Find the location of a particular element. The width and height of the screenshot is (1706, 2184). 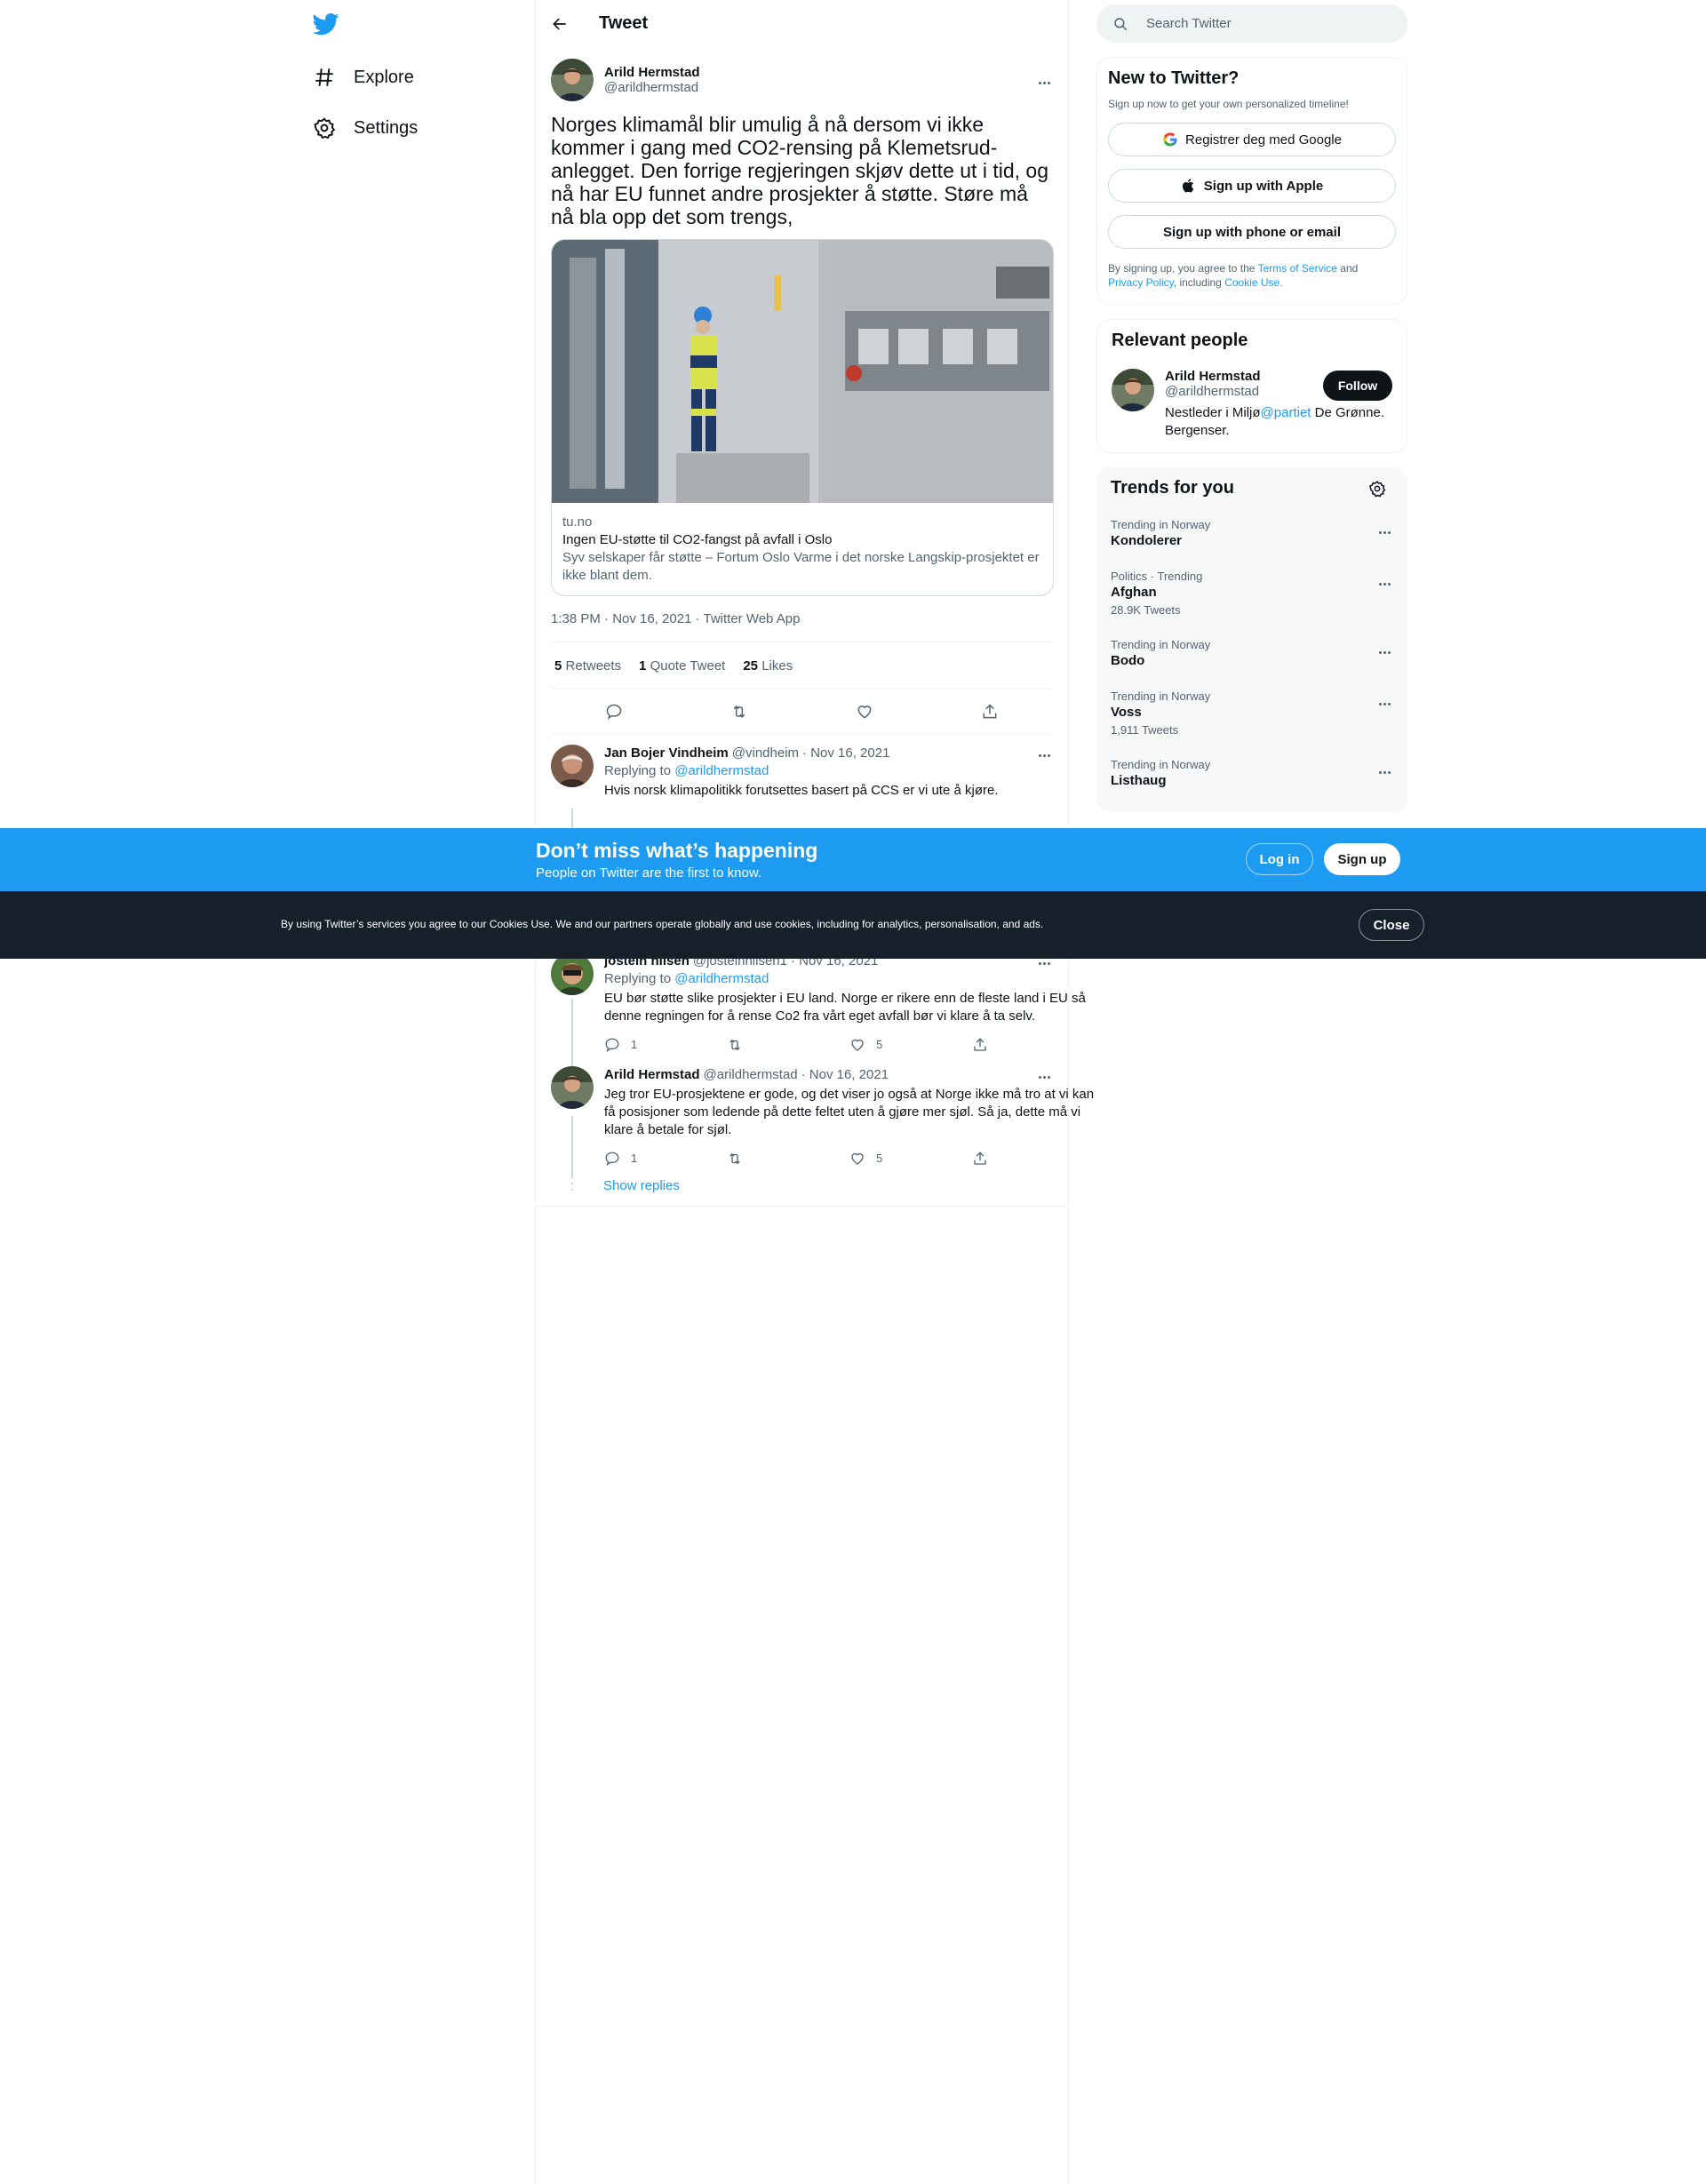

signup-button: Sign up is located at coordinates (1362, 859).